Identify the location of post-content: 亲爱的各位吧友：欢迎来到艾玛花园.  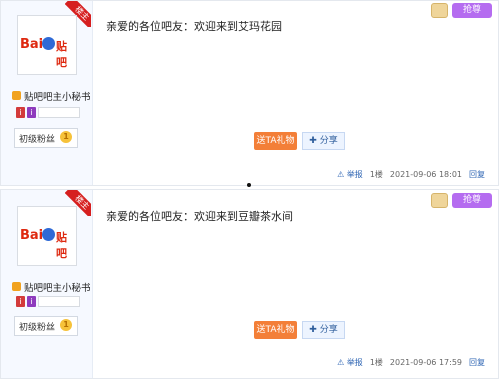
(194, 26).